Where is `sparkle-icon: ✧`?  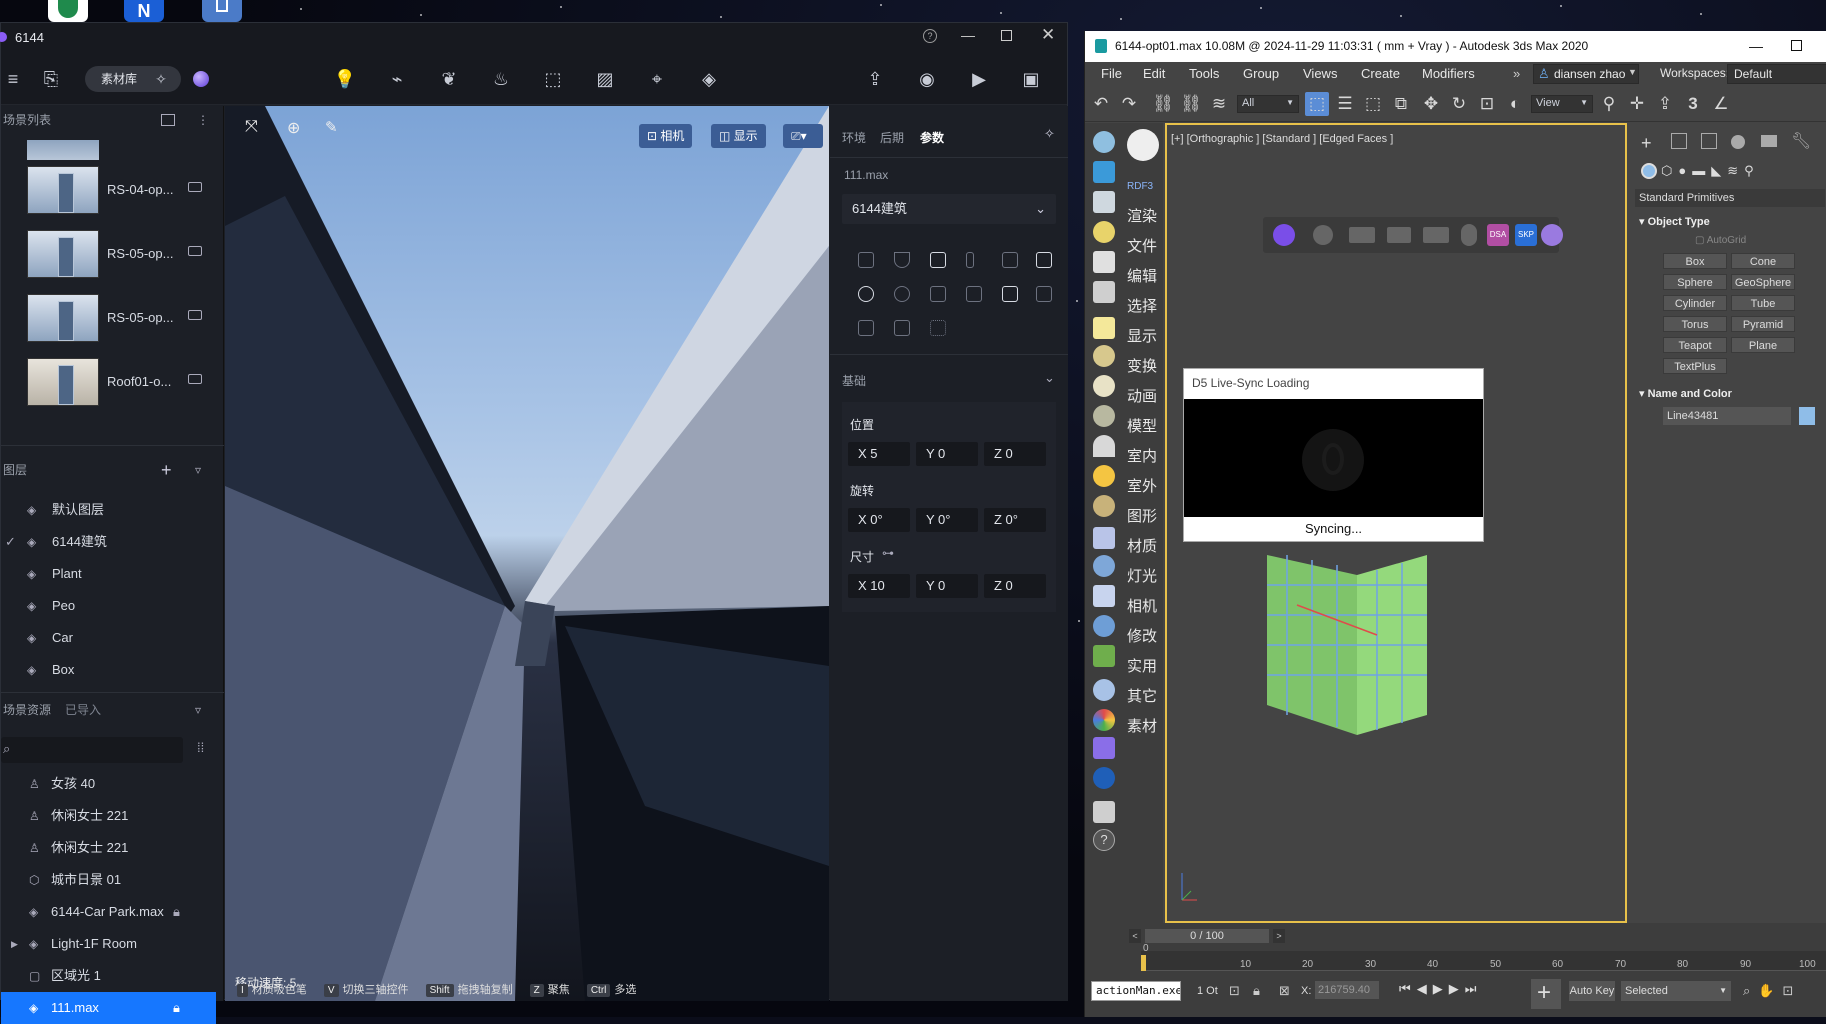 sparkle-icon: ✧ is located at coordinates (1049, 134).